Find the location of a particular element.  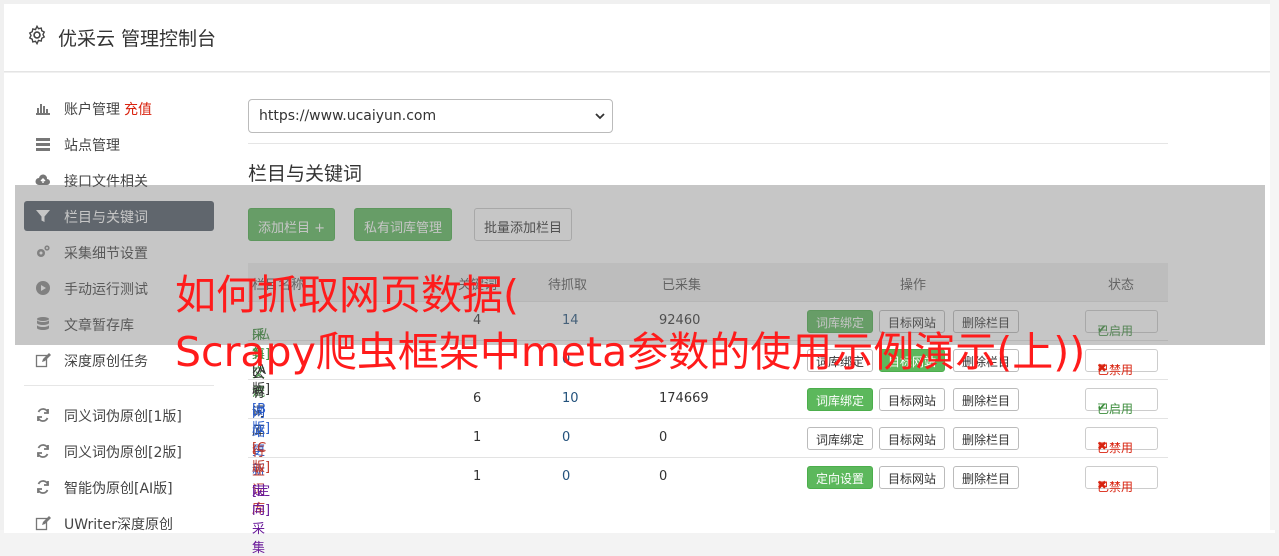

sidebar-item-synonym-v2: 同义词伪原创[2版] is located at coordinates (119, 451).